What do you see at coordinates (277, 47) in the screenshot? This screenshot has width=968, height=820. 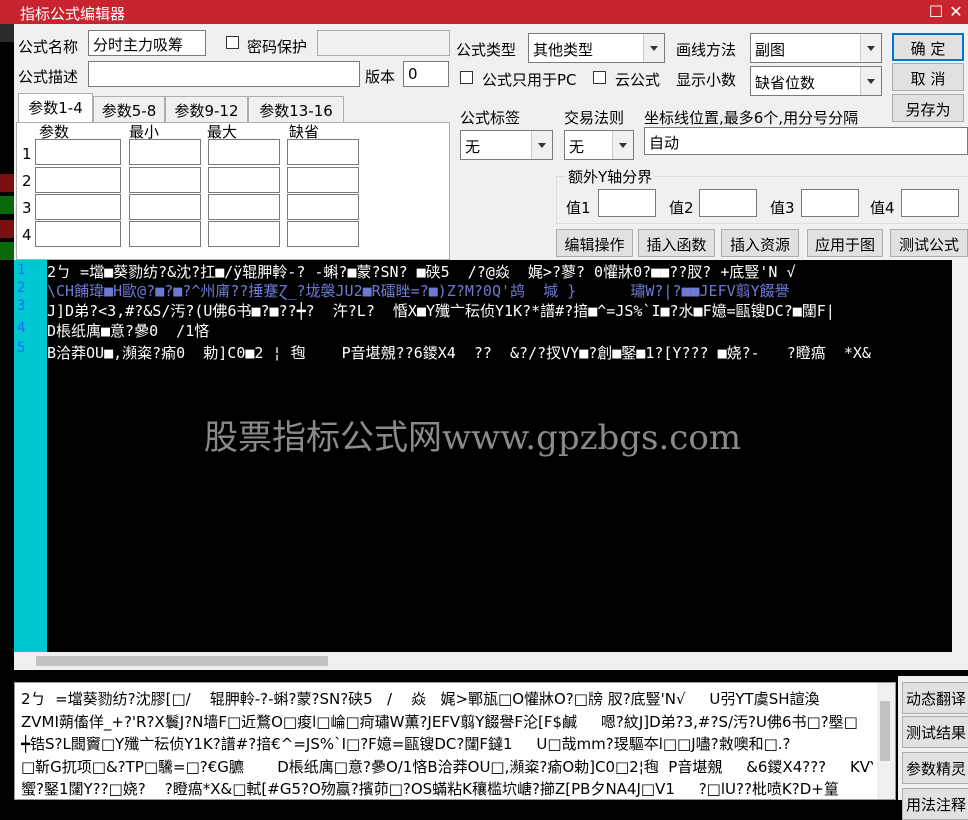 I see `password-label: 密码保护` at bounding box center [277, 47].